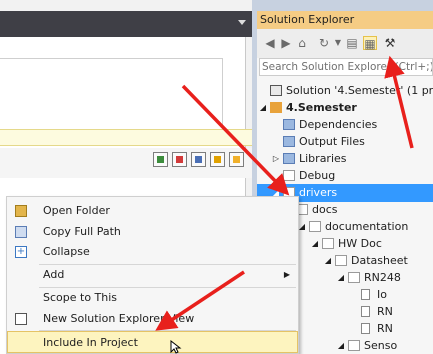  What do you see at coordinates (317, 175) in the screenshot?
I see `tree-item-label: Debug` at bounding box center [317, 175].